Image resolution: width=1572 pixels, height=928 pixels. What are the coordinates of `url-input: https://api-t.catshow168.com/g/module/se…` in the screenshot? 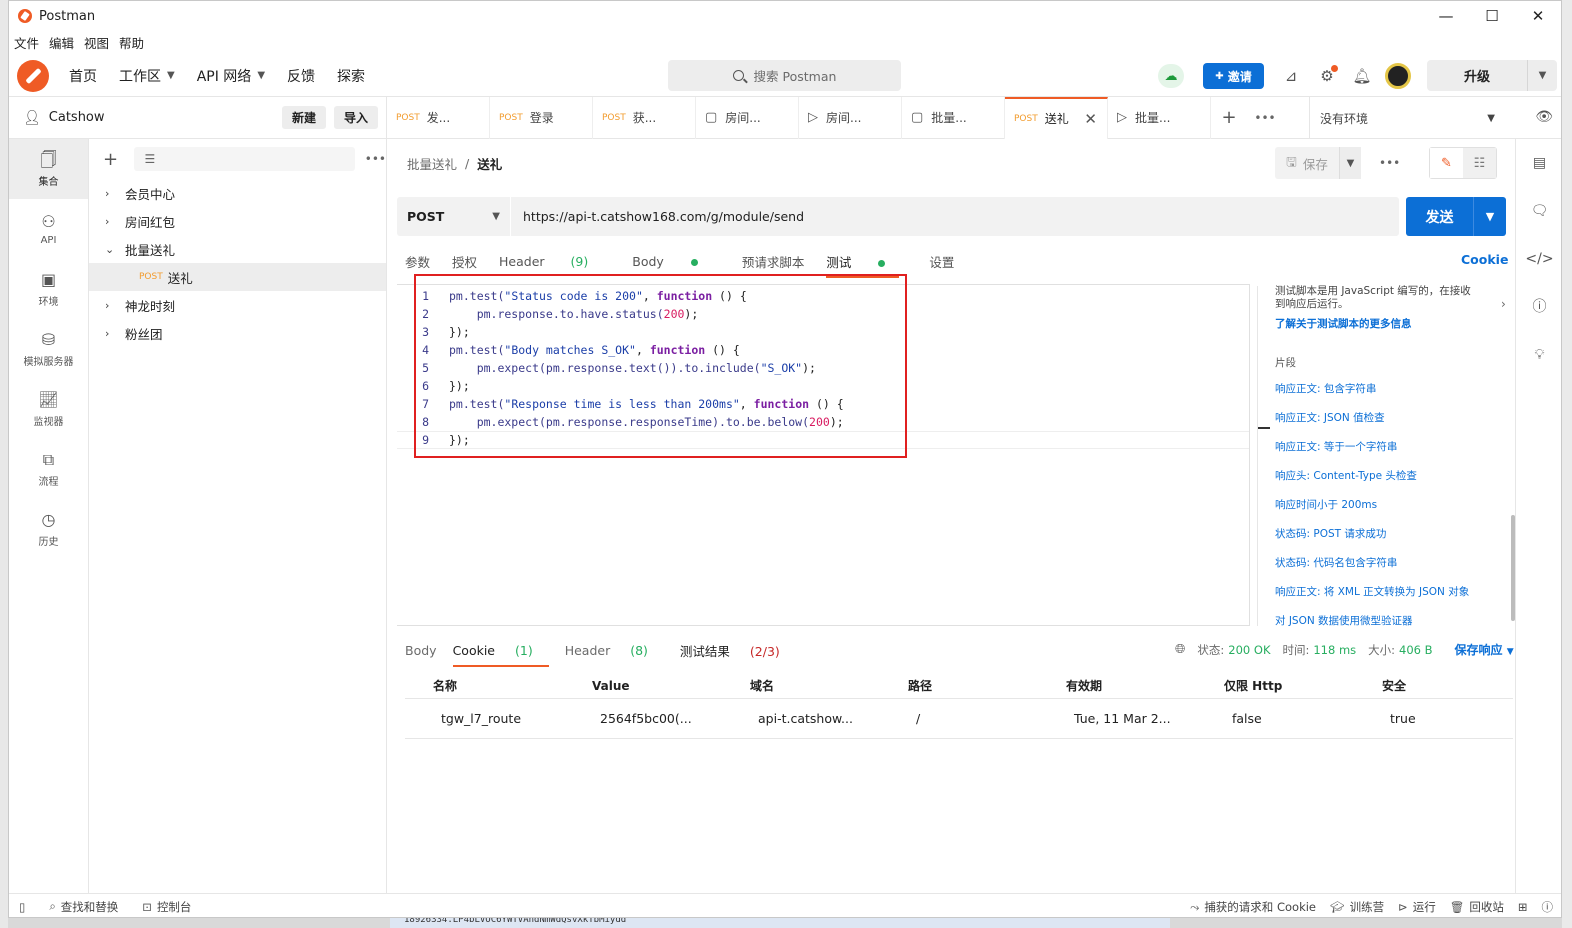 It's located at (657, 216).